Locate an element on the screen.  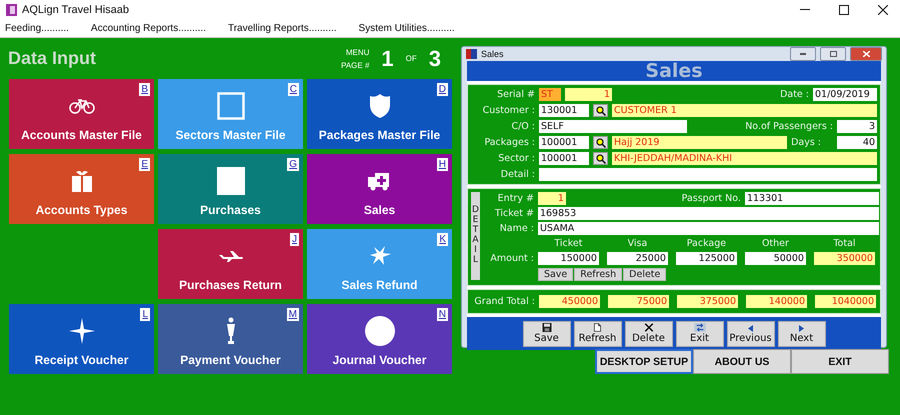
column-header: Ticket is located at coordinates (568, 243).